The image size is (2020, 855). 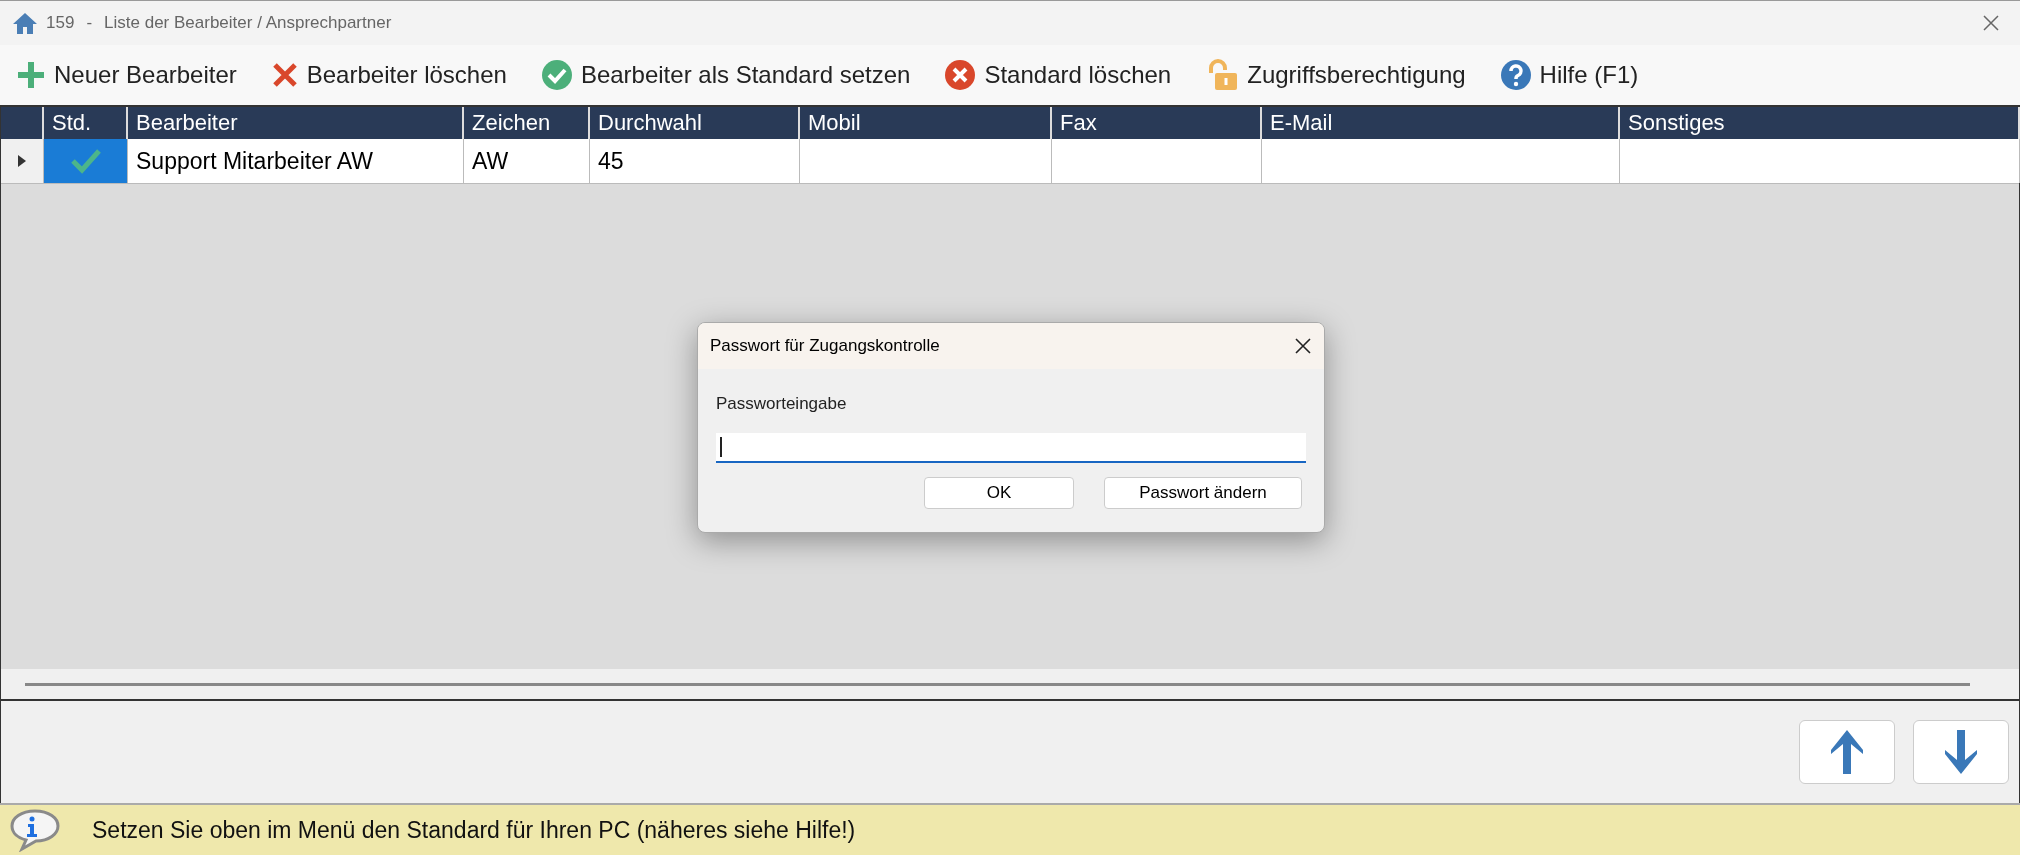 I want to click on text-cursor, so click(x=721, y=446).